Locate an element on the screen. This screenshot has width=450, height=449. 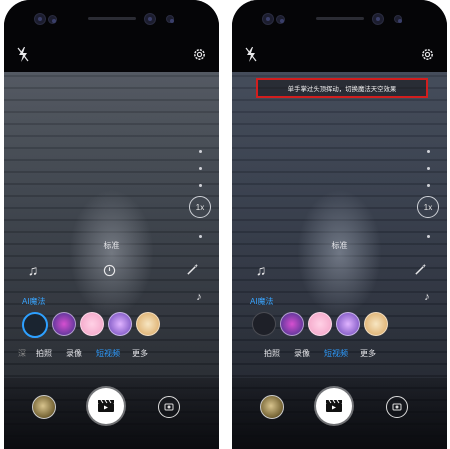
mode-switcher: 拍照 录像 短视频 更多 is located at coordinates (346, 354).